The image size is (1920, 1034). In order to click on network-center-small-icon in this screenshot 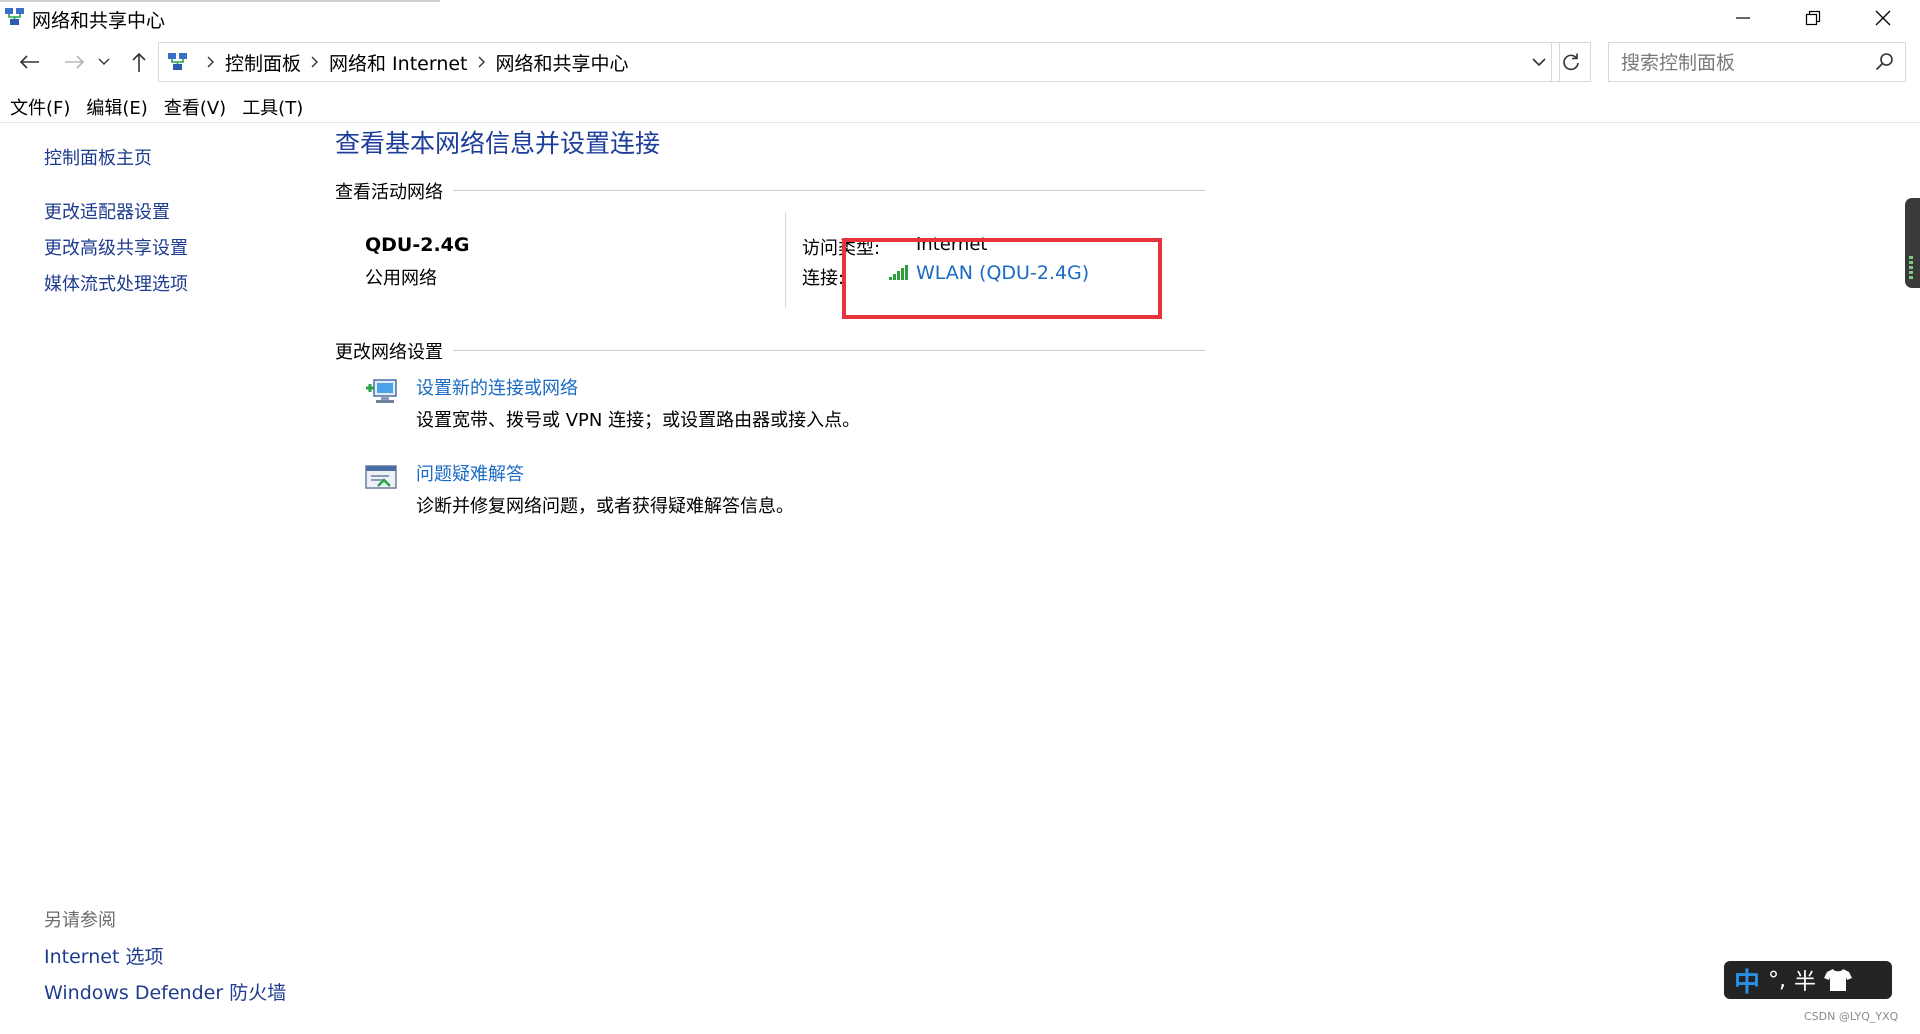, I will do `click(177, 61)`.